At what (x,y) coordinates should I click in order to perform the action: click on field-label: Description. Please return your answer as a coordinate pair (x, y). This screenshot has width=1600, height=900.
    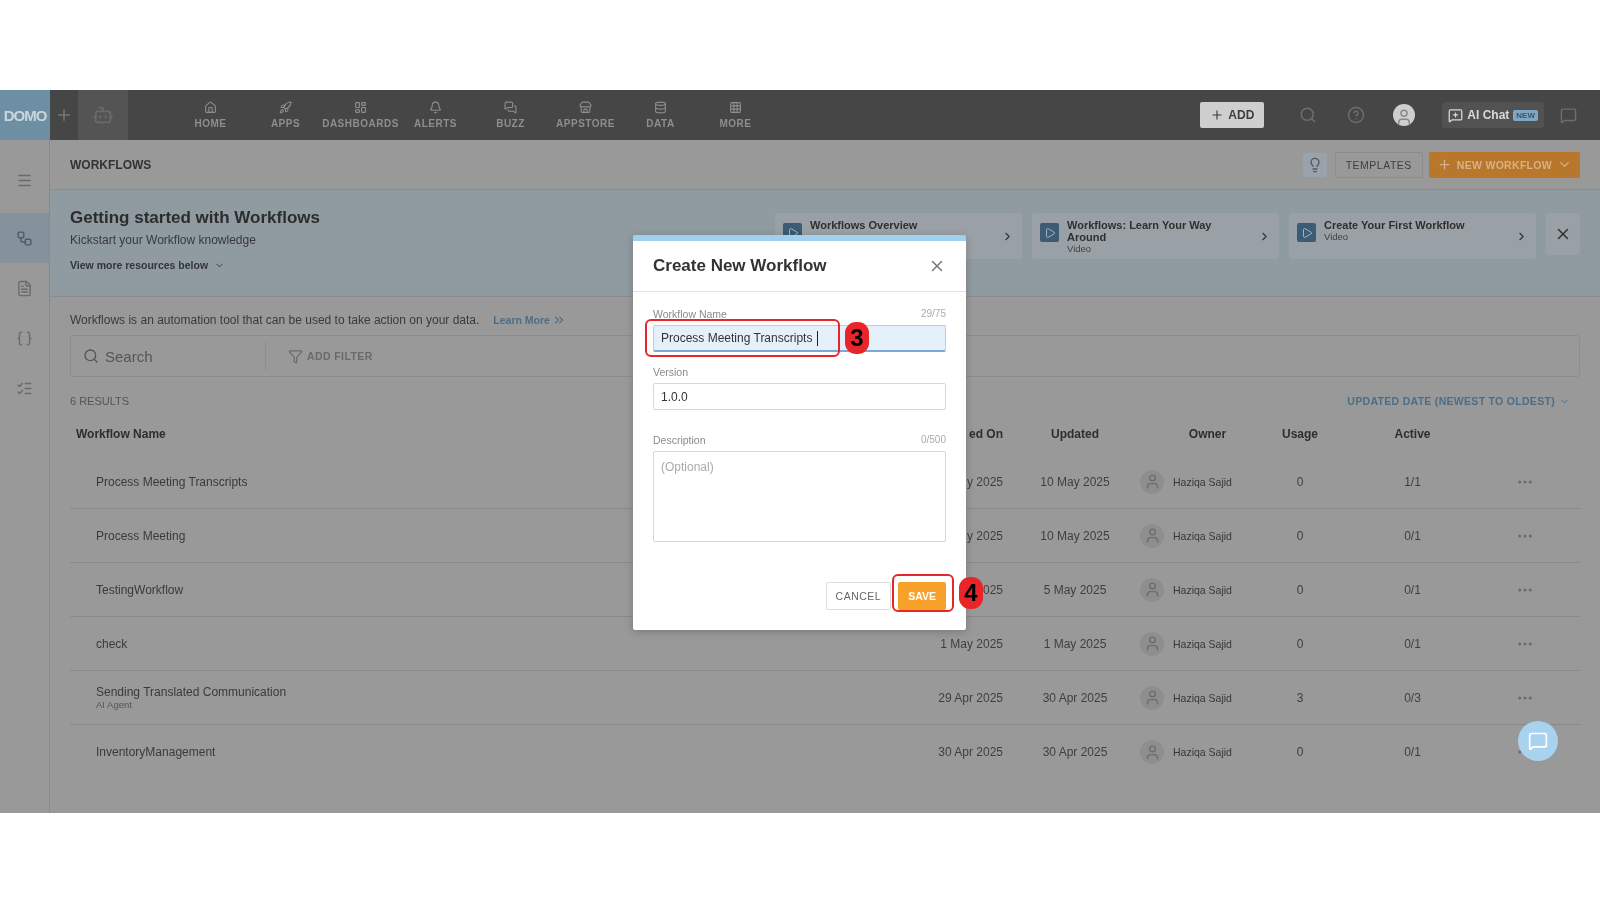
    Looking at the image, I should click on (679, 441).